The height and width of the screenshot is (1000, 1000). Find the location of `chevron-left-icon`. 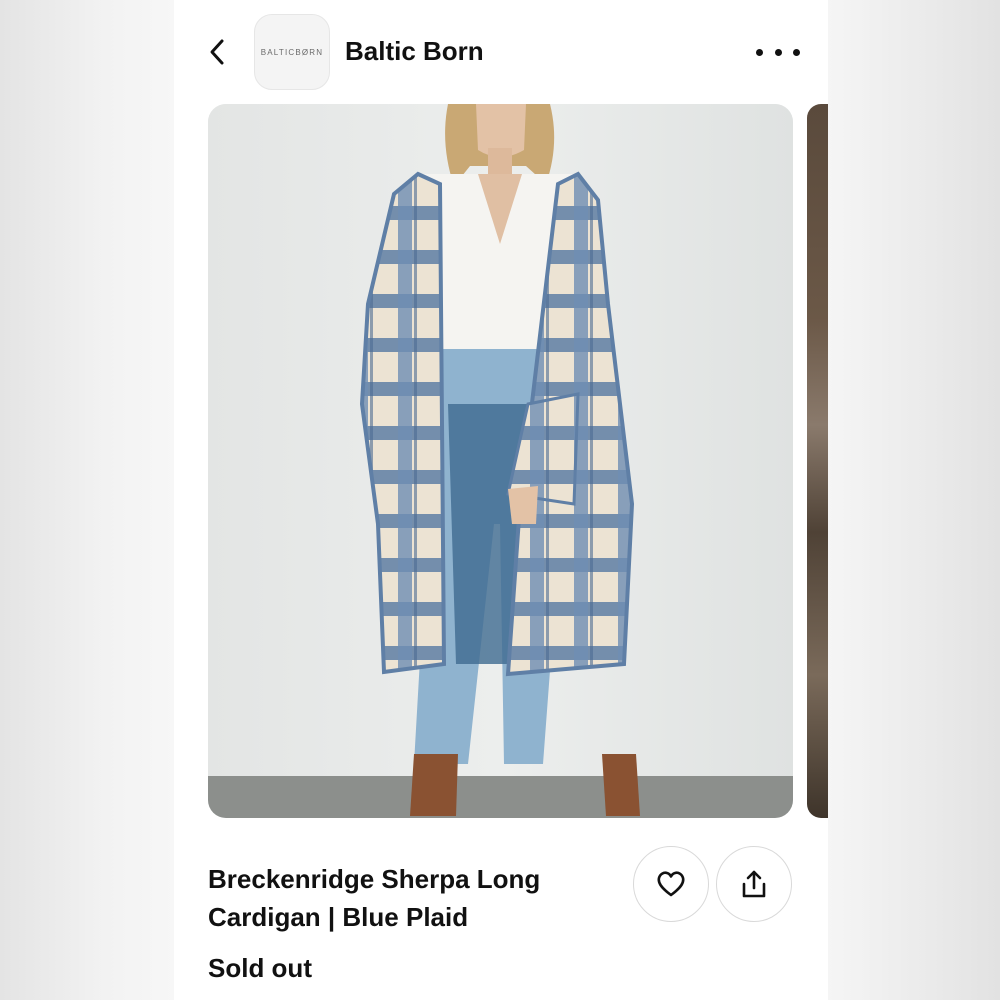

chevron-left-icon is located at coordinates (217, 52).